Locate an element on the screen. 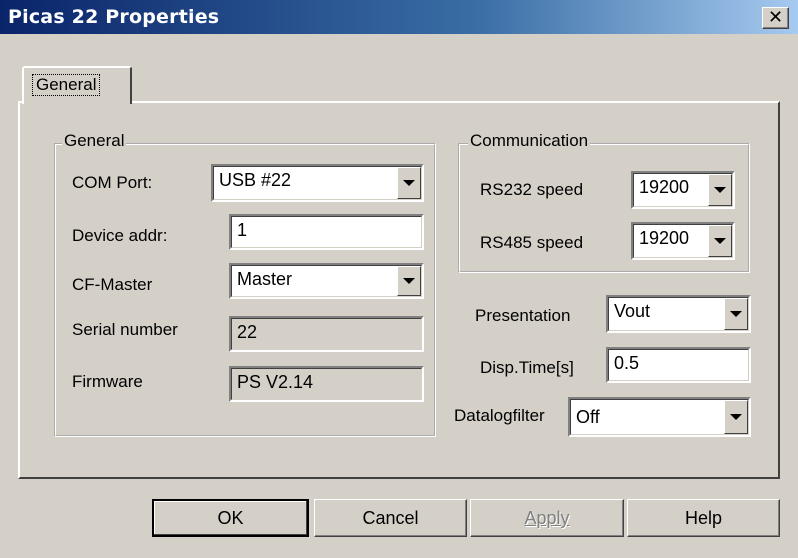  com-port-select: USB #22 is located at coordinates (317, 183).